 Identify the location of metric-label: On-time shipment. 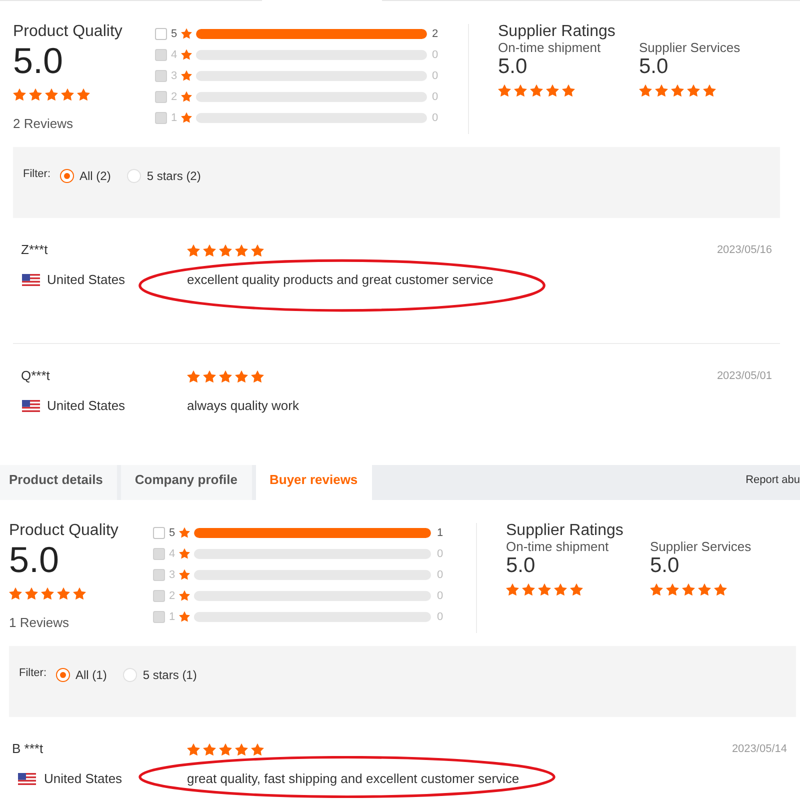
(557, 546).